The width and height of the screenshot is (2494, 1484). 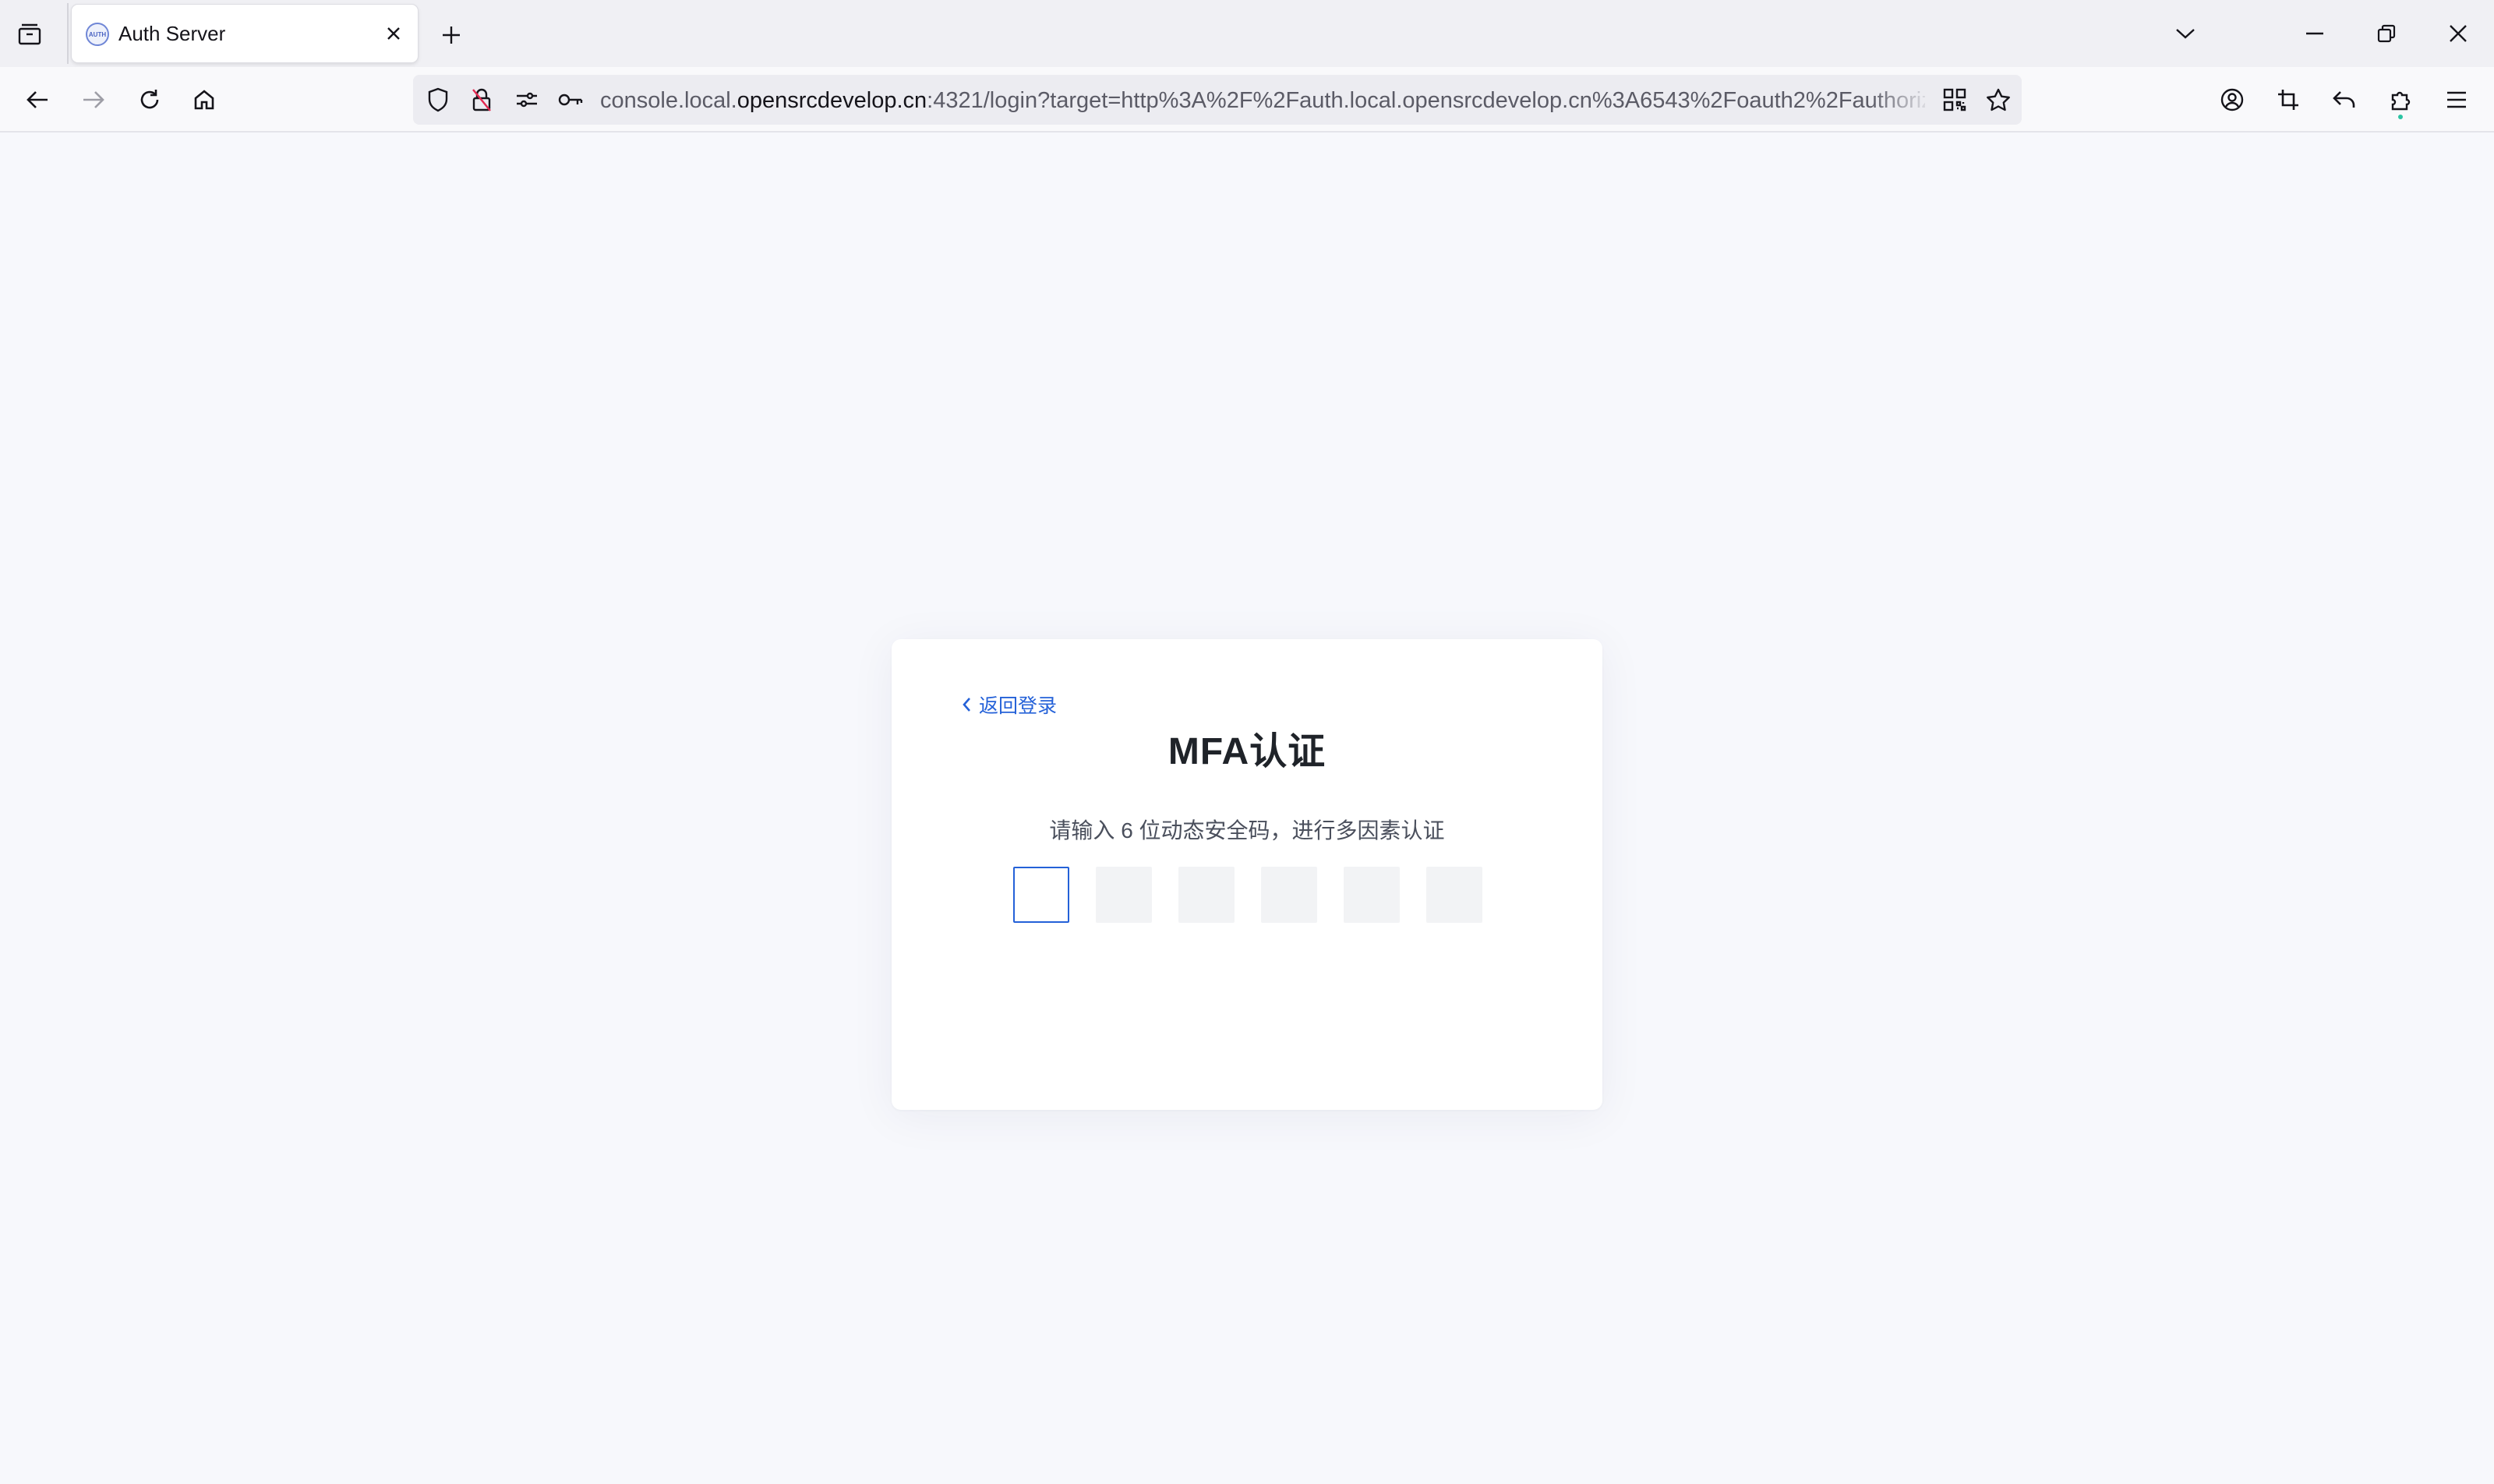 I want to click on chevron-down-icon, so click(x=2185, y=34).